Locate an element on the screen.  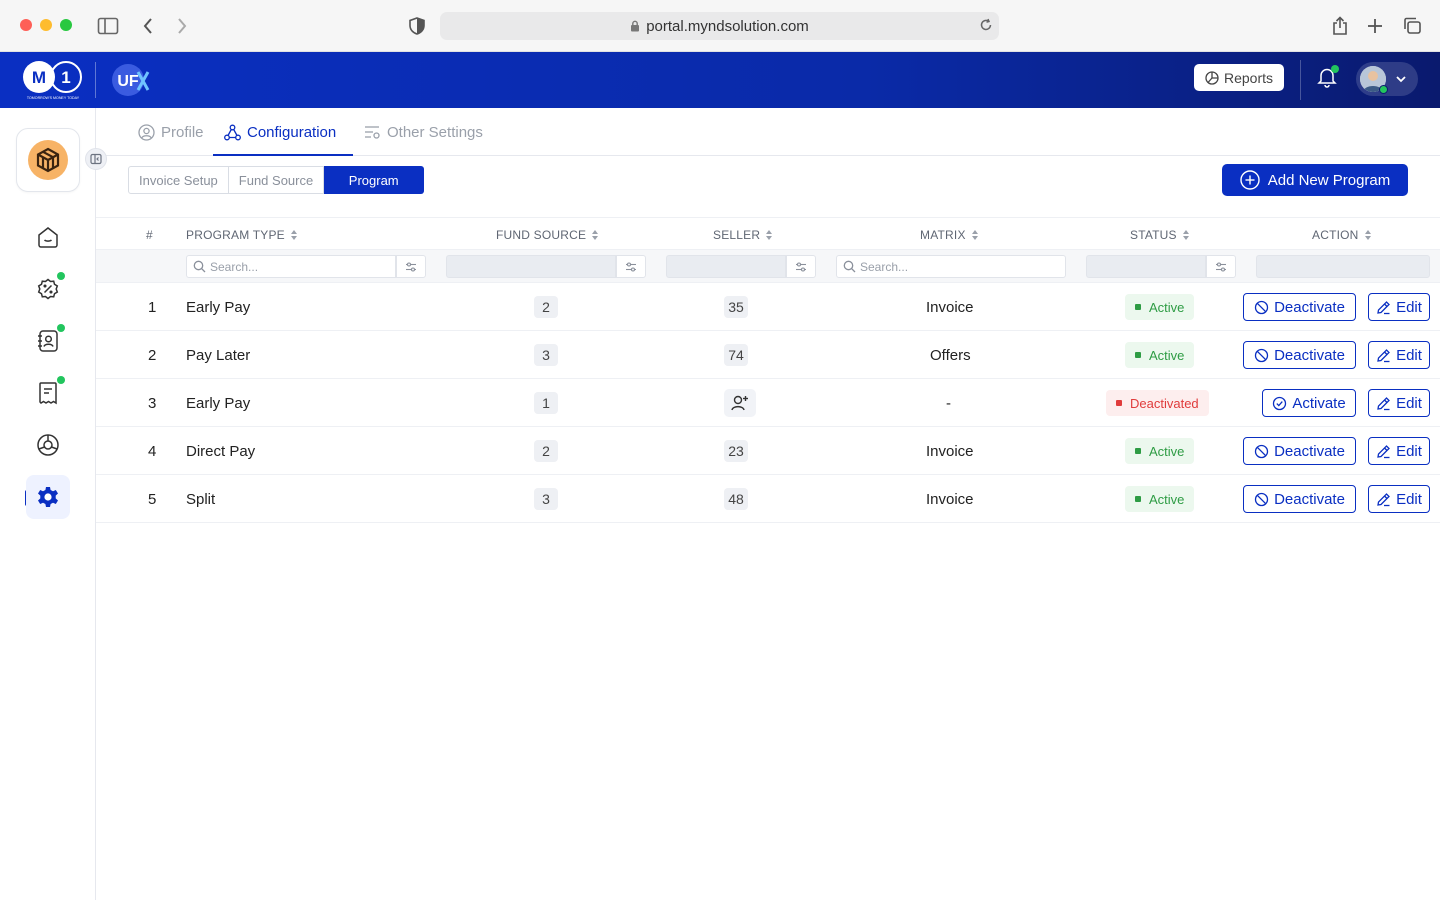
sidebar-toggle-icon is located at coordinates (108, 26).